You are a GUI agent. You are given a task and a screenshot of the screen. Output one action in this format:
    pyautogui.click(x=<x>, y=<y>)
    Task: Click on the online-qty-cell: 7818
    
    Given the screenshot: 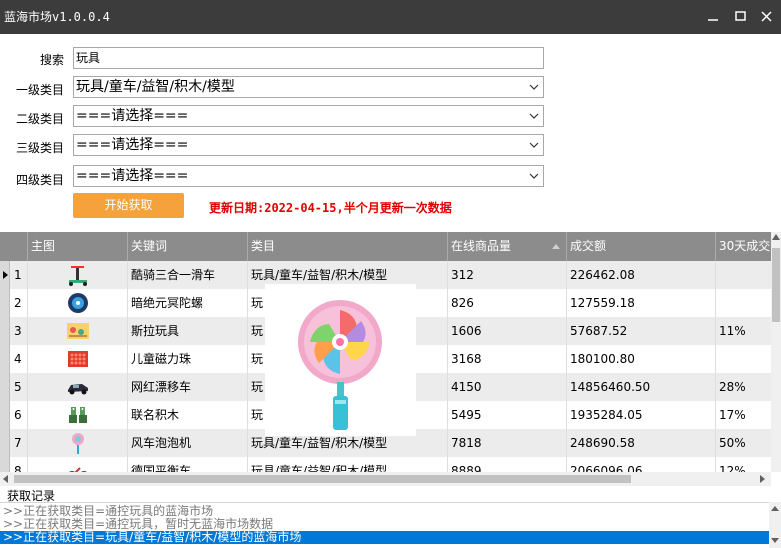 What is the action you would take?
    pyautogui.click(x=507, y=443)
    